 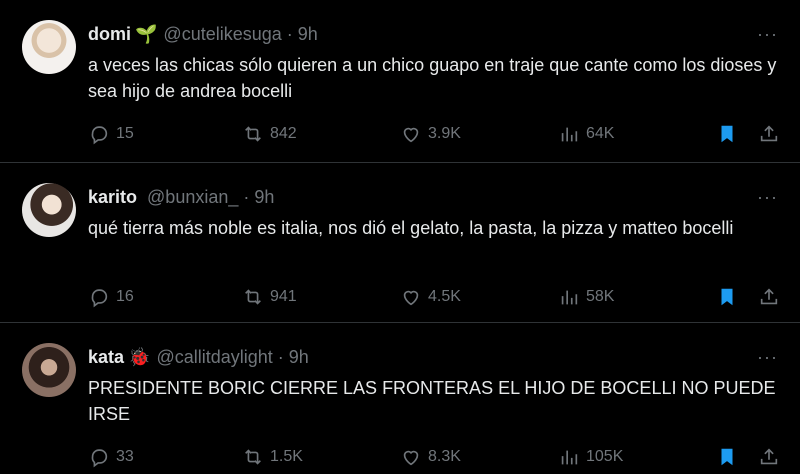 I want to click on tweet-actions: 33 1.5K 8.3K 105K, so click(x=438, y=457).